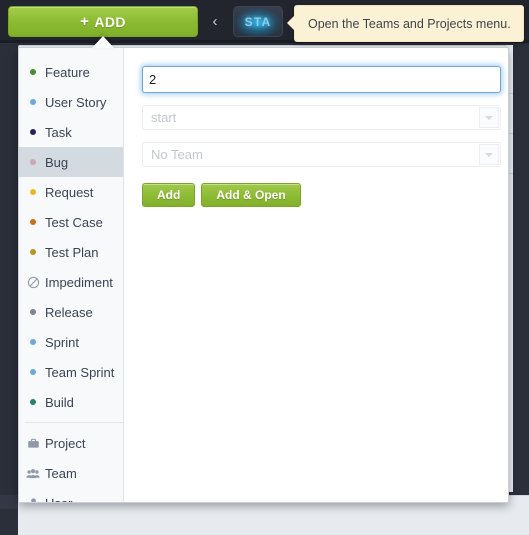 The height and width of the screenshot is (535, 529). I want to click on type-item-label: Release, so click(69, 312).